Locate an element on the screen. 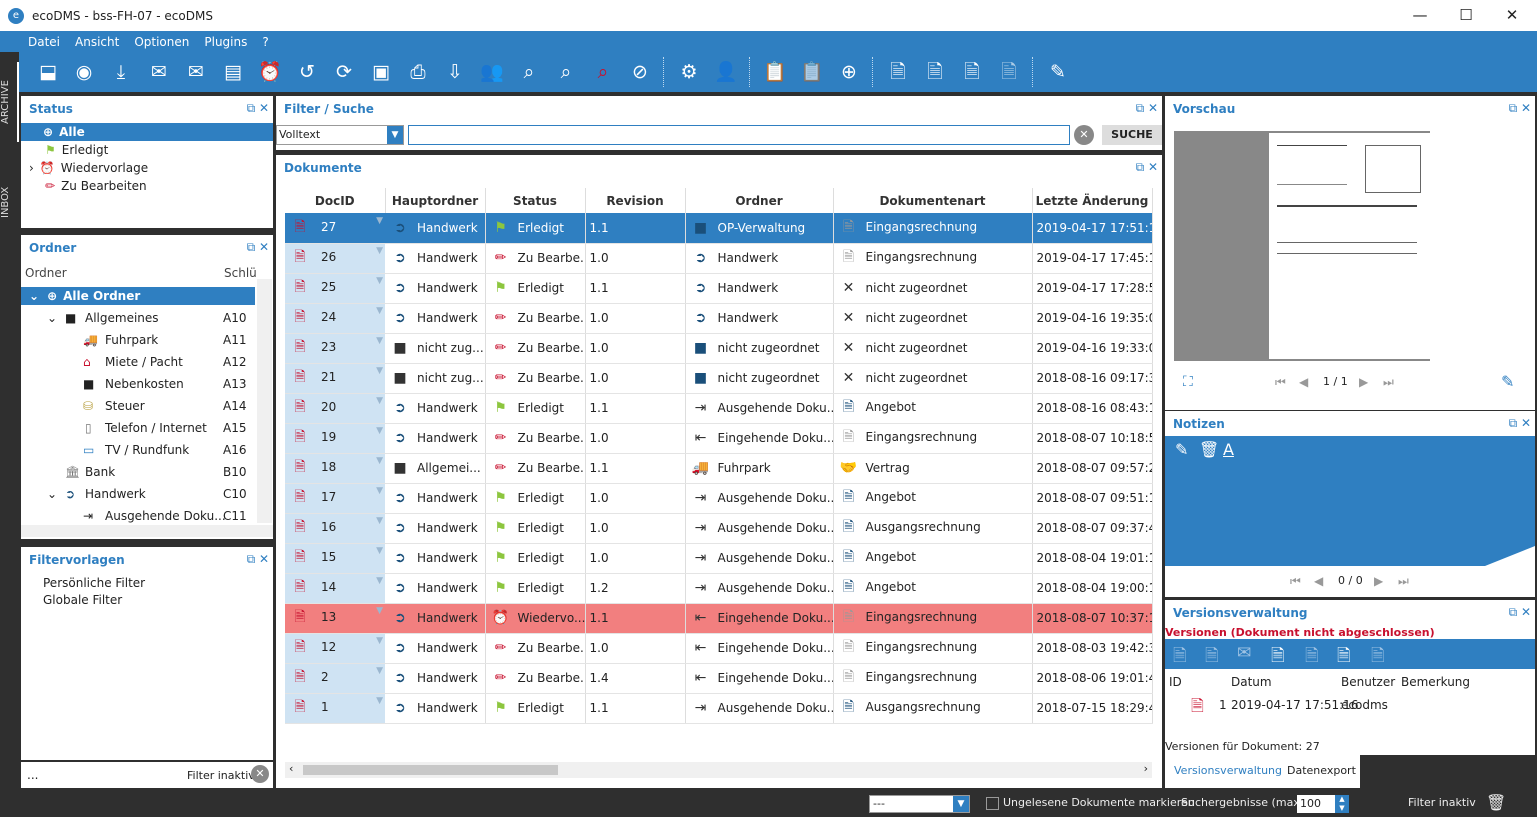 The width and height of the screenshot is (1537, 817). cell-docid: 🗎 13 ▼ is located at coordinates (335, 618).